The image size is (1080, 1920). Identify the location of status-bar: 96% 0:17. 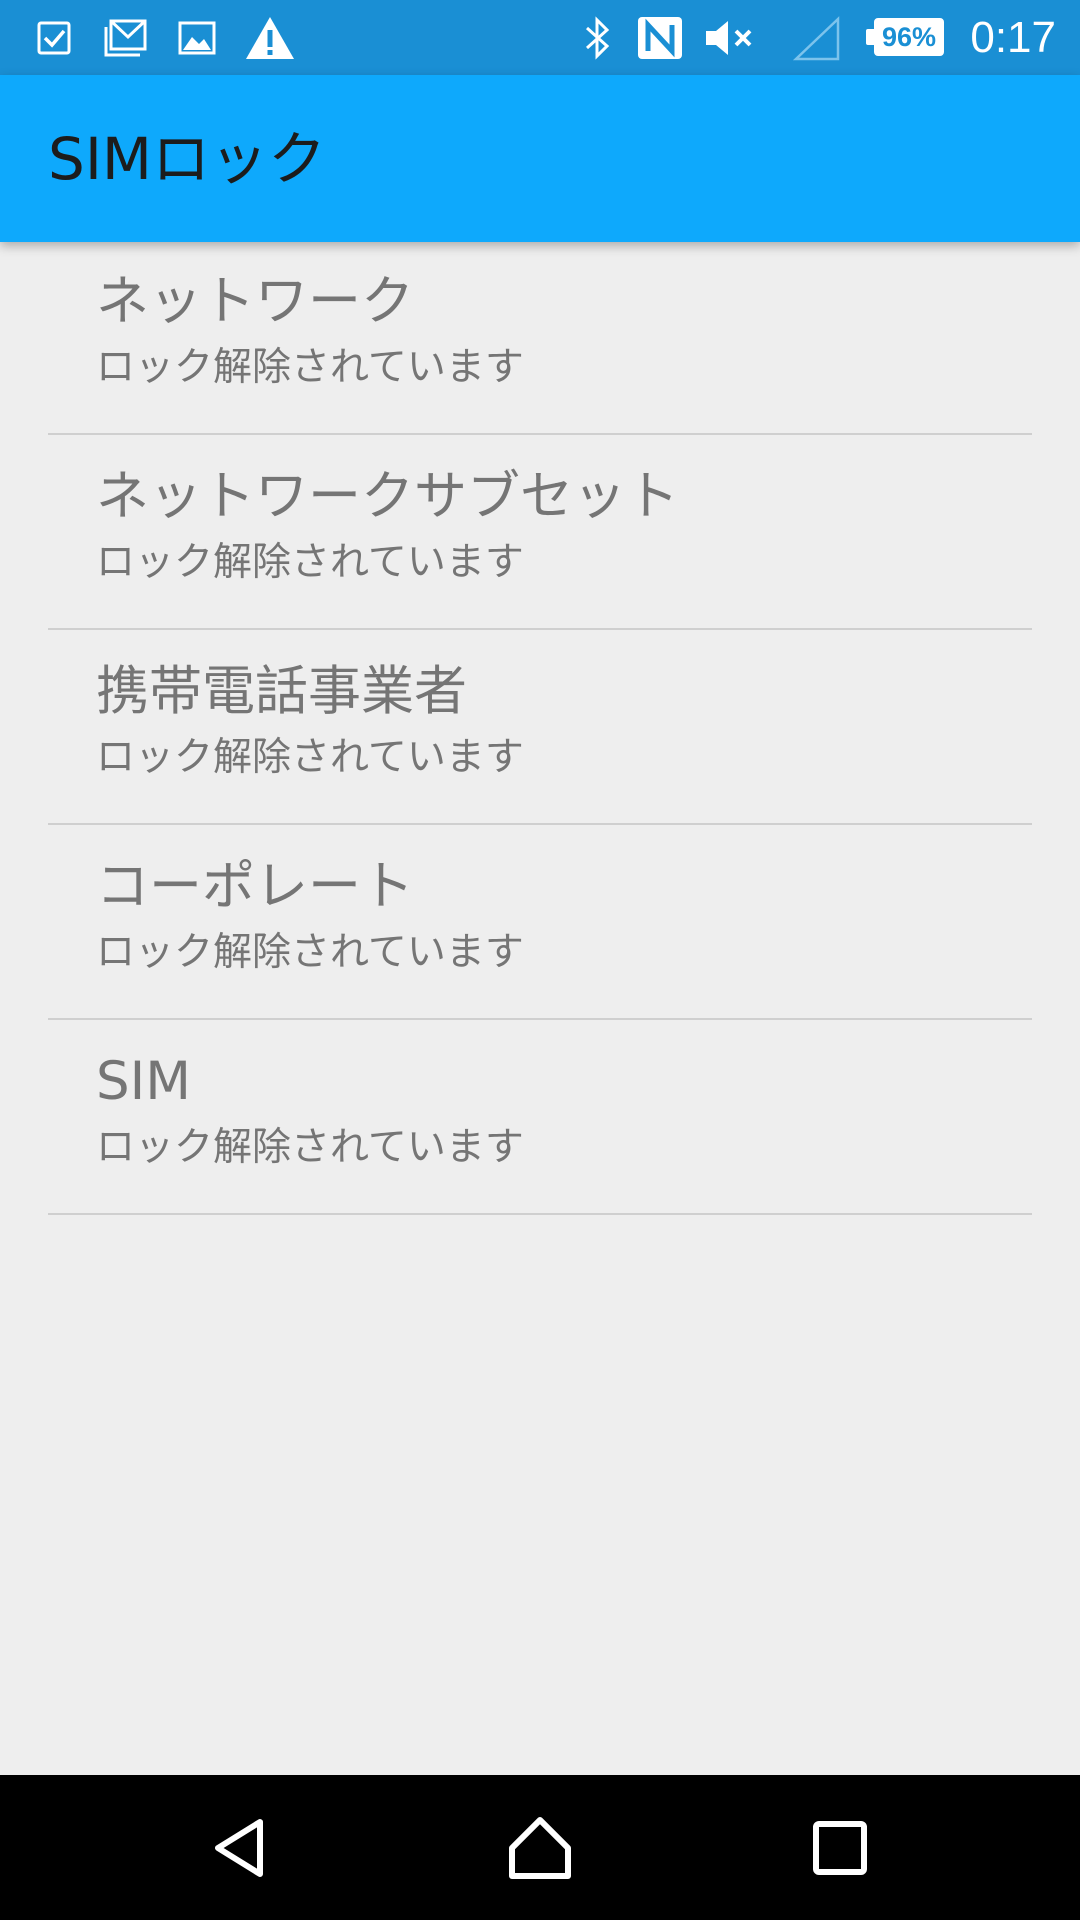
(540, 37).